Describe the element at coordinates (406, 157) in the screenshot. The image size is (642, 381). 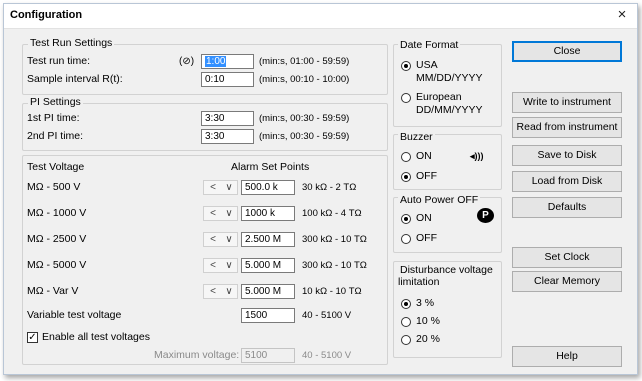
I see `buzzer-on-radio` at that location.